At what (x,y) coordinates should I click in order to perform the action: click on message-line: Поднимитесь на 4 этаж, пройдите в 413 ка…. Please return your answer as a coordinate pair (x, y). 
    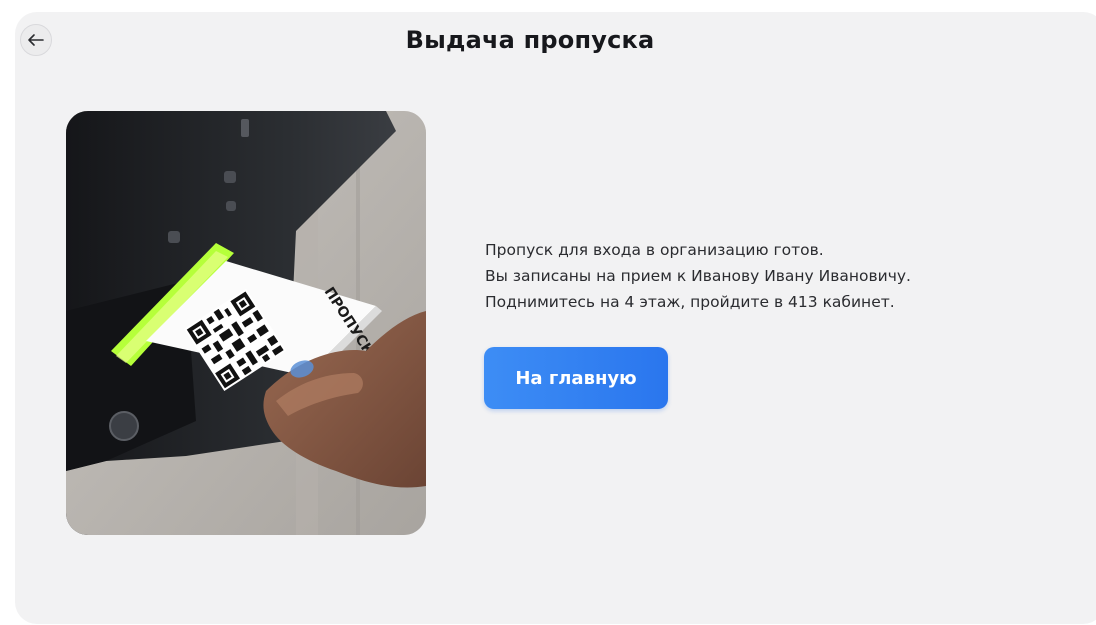
    Looking at the image, I should click on (690, 302).